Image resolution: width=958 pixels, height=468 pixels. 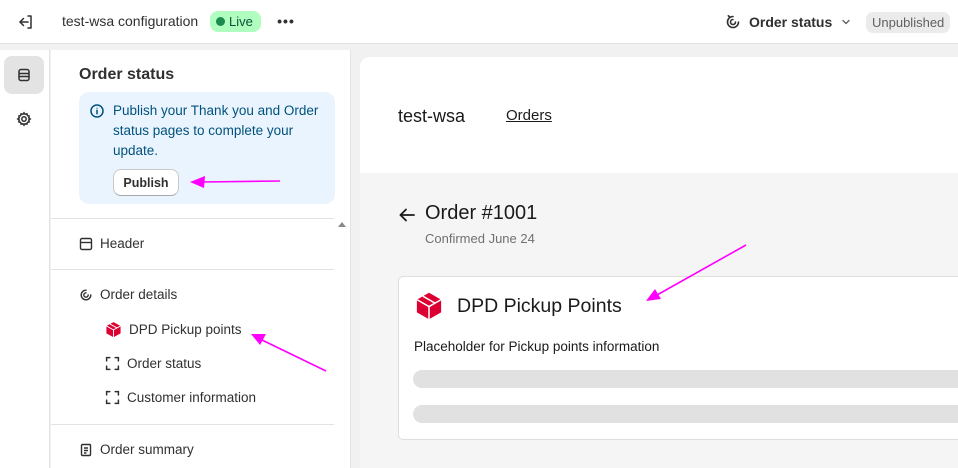 I want to click on sidebar-item-label: Order summary, so click(x=147, y=449).